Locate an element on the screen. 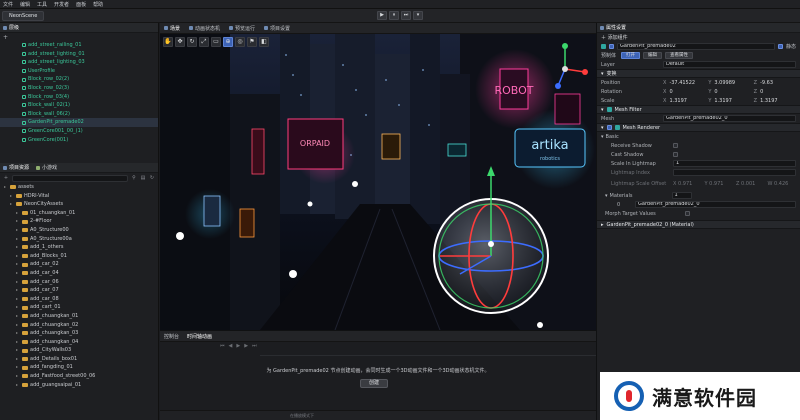 The image size is (800, 420). hierarchy-item: add_street_lighting_01 is located at coordinates (90, 54).